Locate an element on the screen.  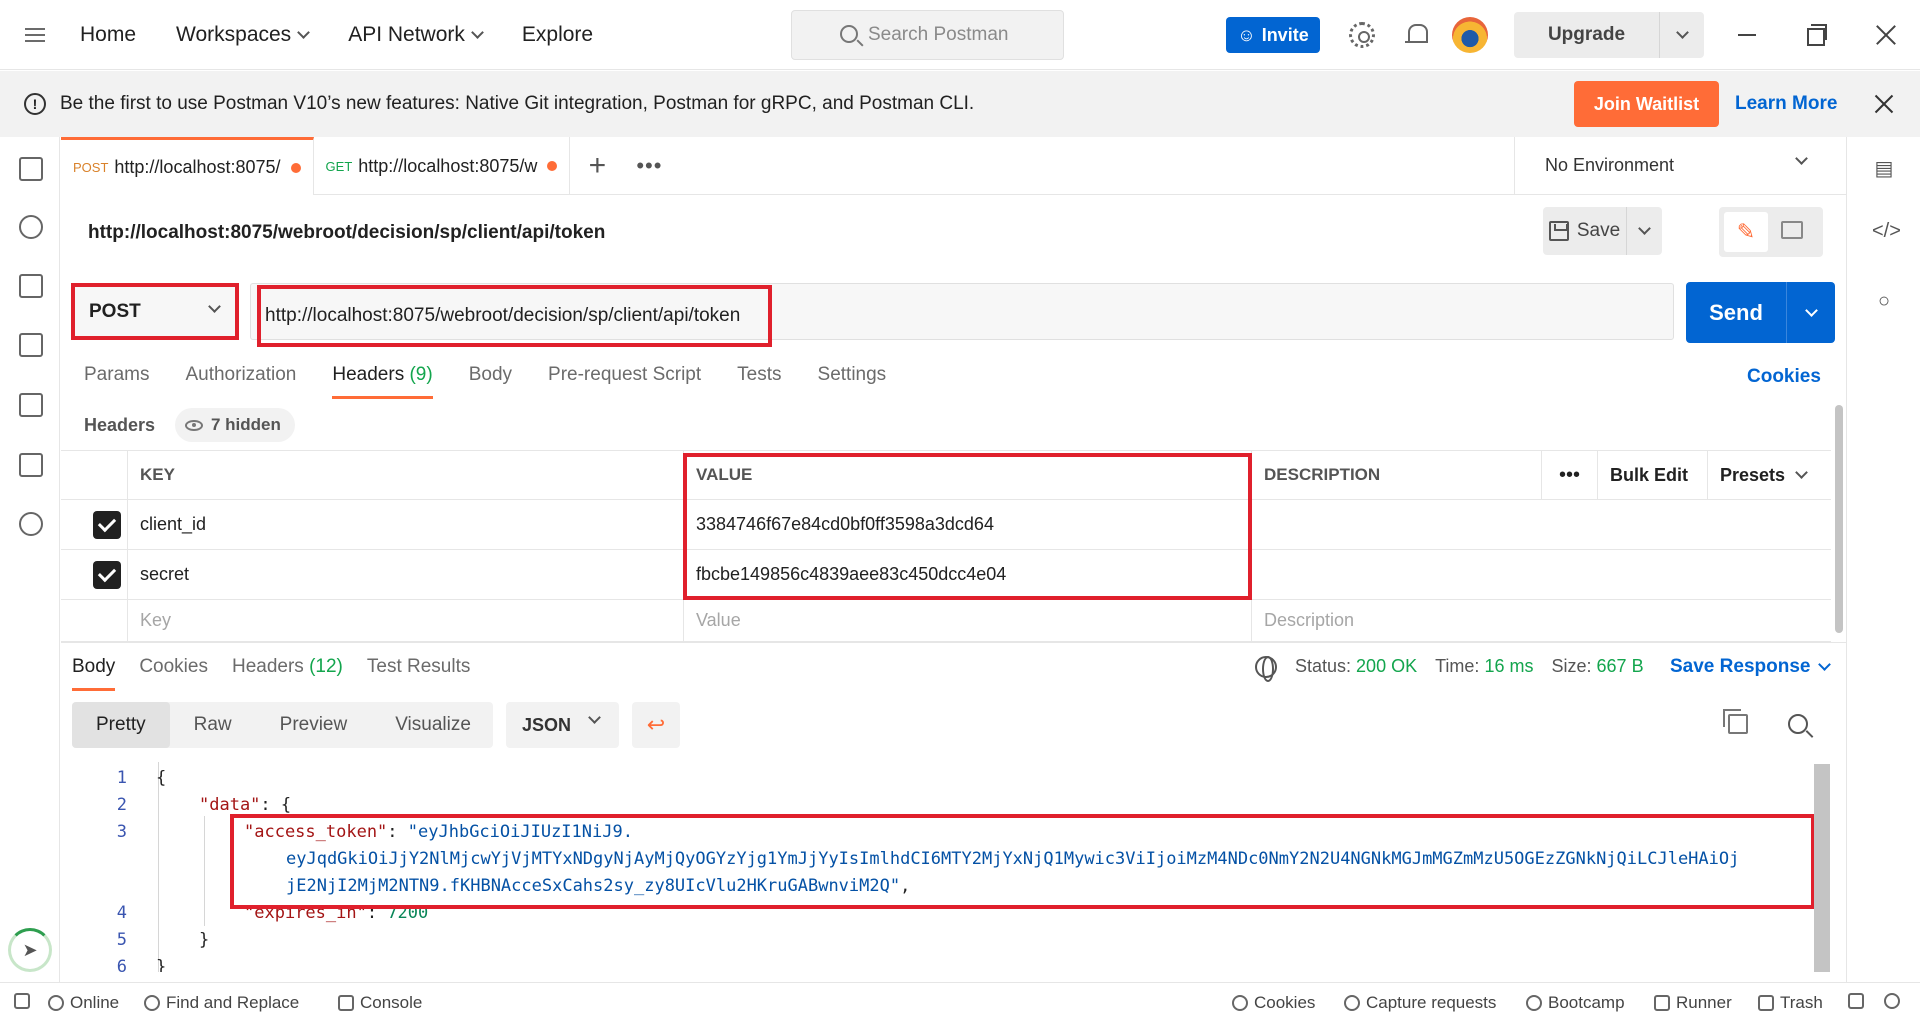
view-visualize: Visualize is located at coordinates (433, 725).